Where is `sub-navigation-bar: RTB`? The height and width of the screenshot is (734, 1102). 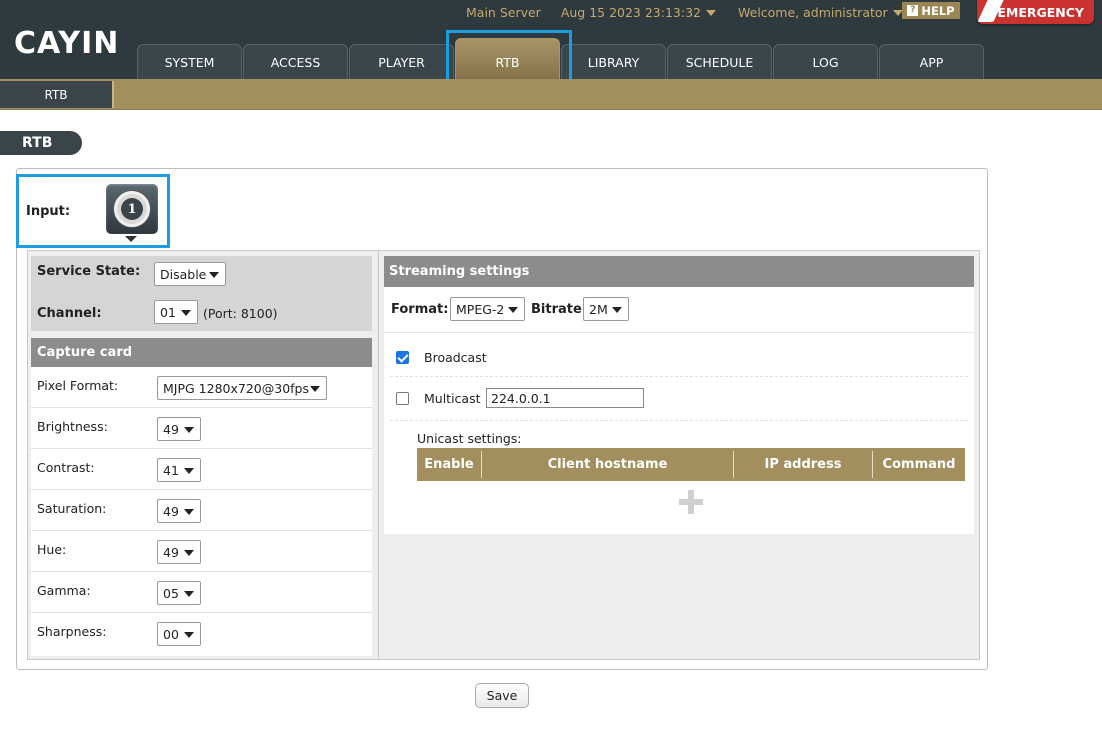 sub-navigation-bar: RTB is located at coordinates (551, 94).